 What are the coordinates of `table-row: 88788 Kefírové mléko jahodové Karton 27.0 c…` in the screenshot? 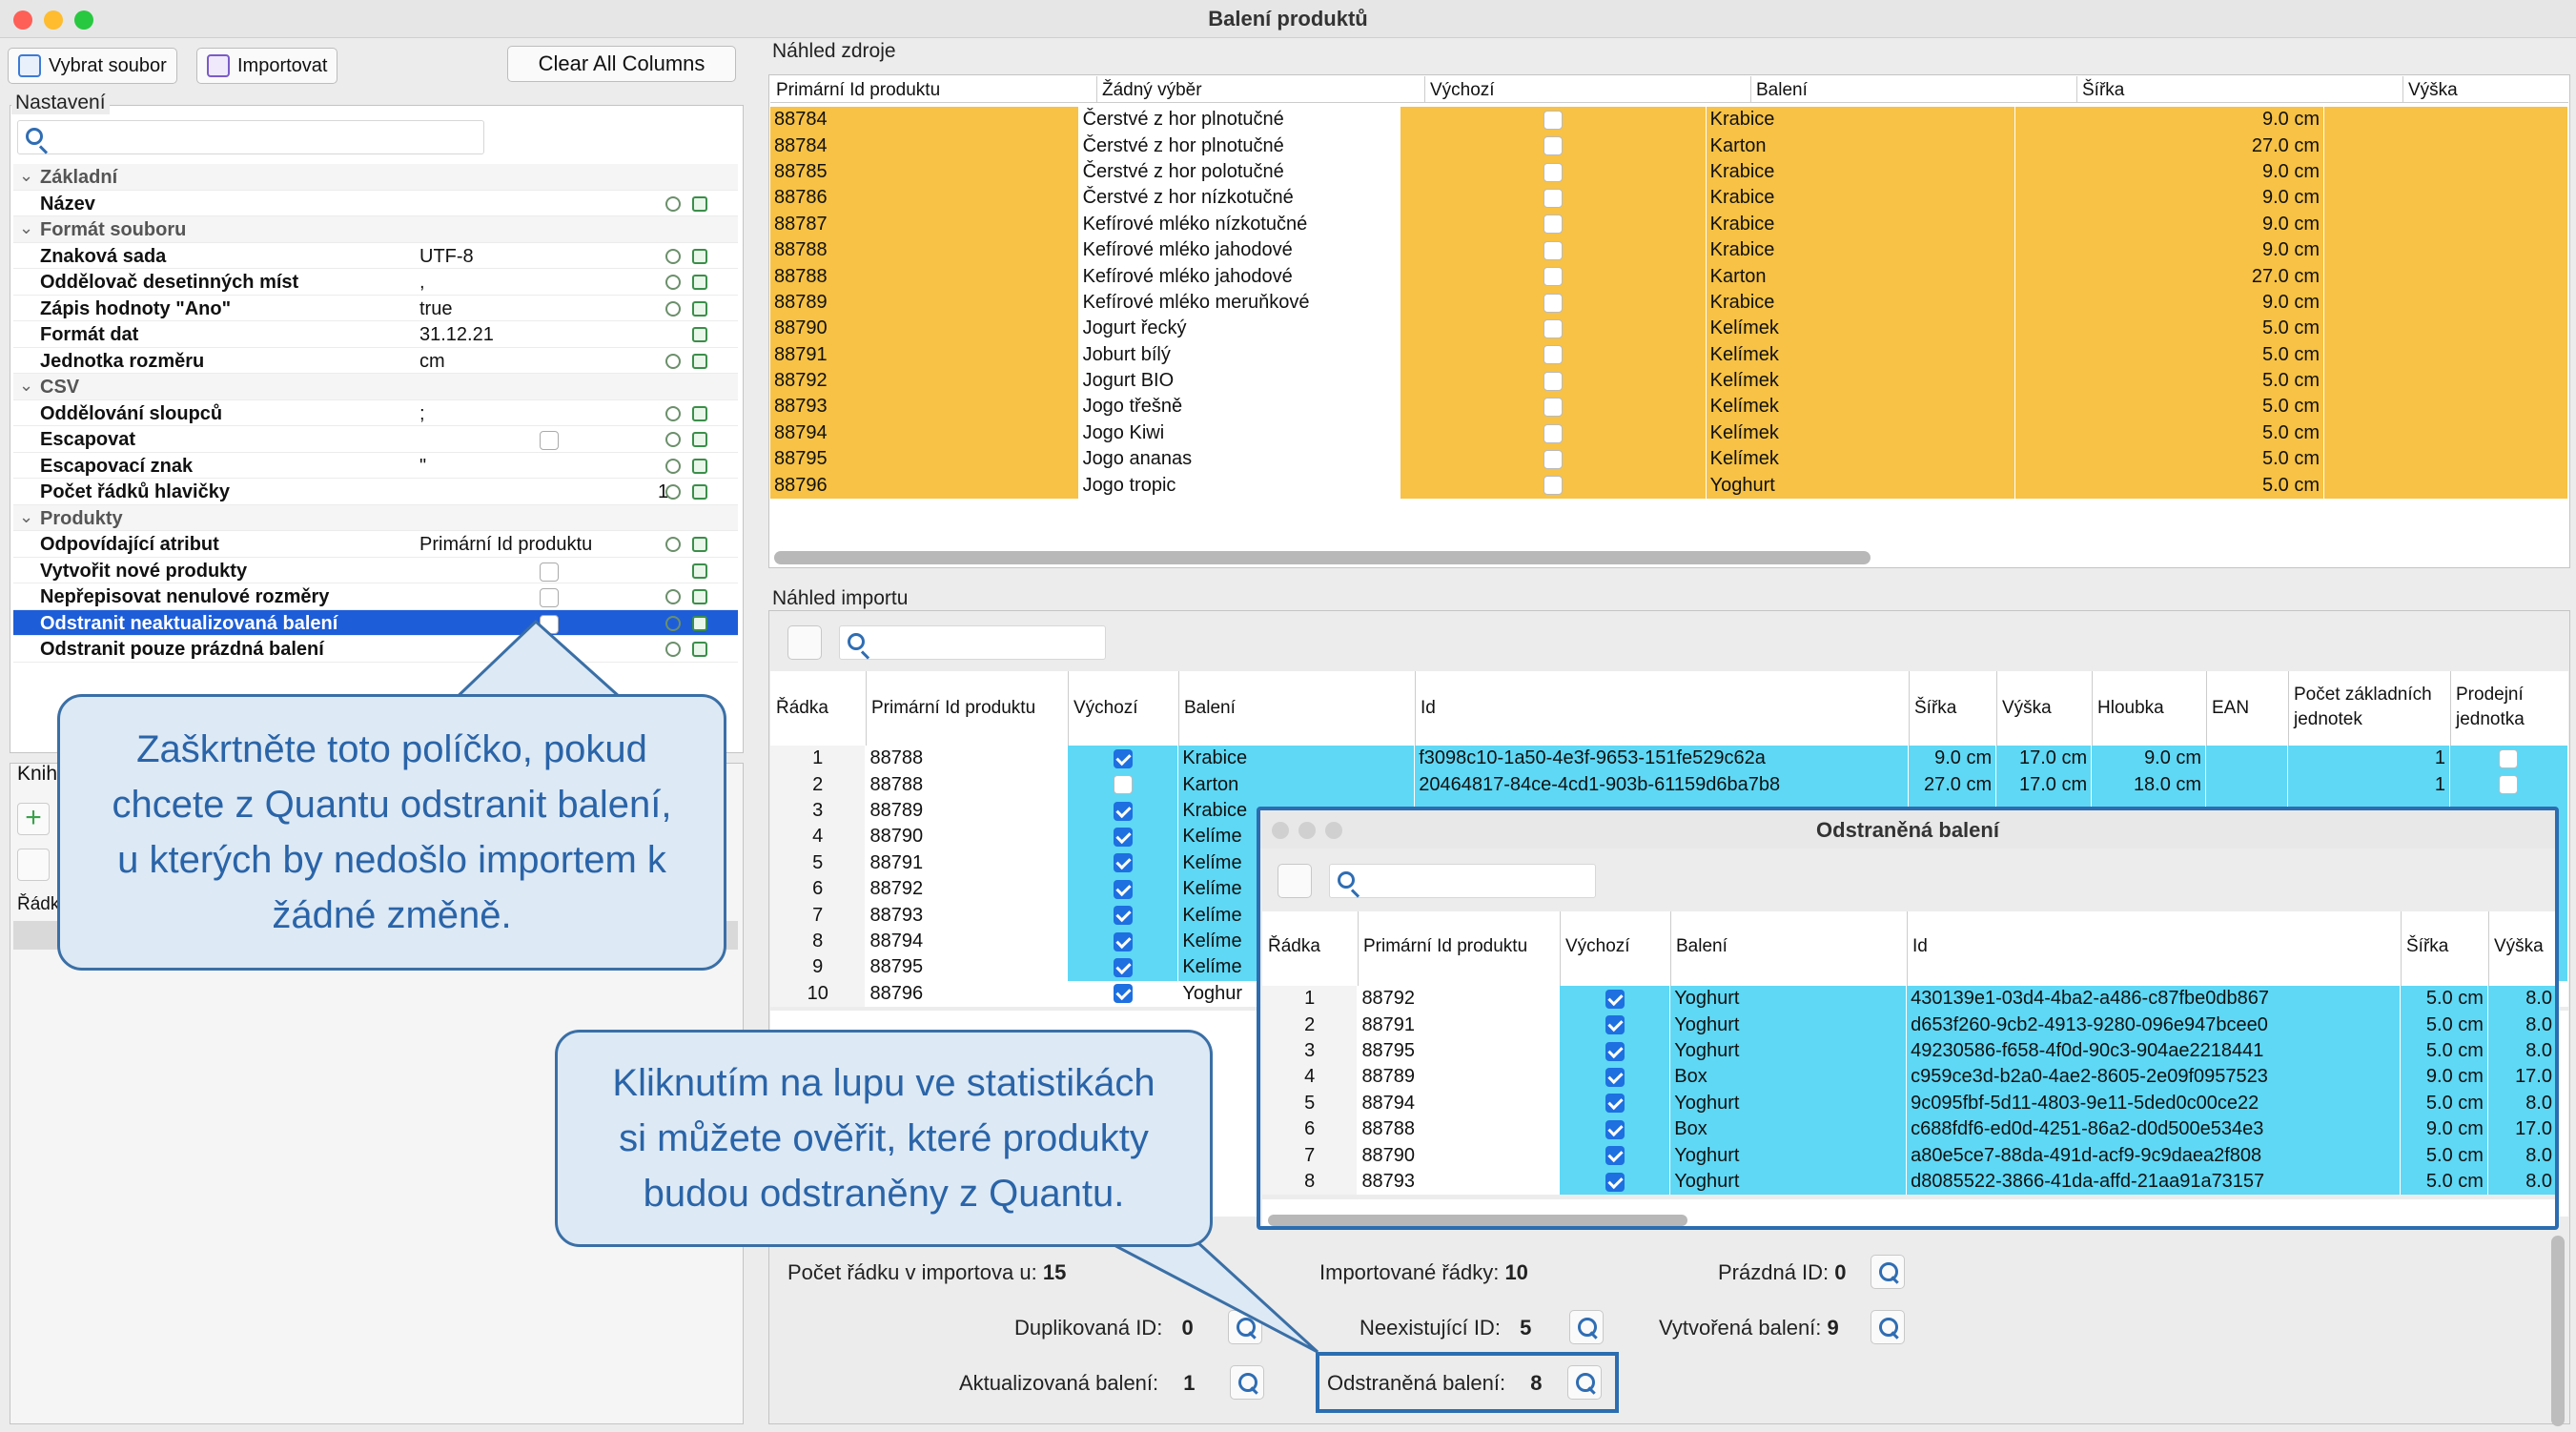 It's located at (1669, 276).